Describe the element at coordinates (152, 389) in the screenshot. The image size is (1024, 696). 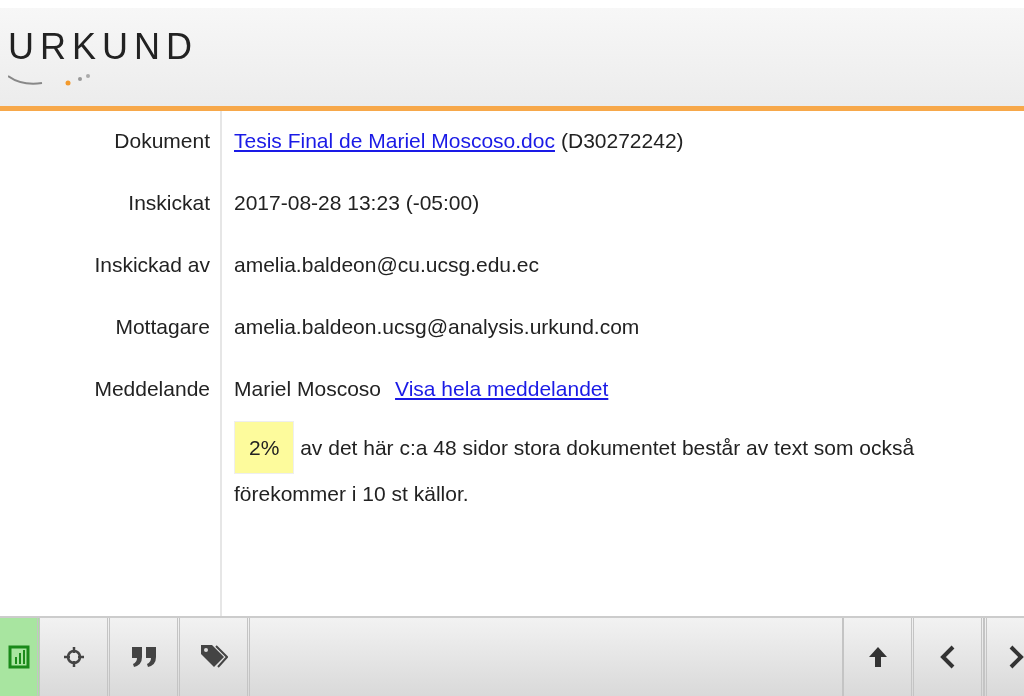
I see `field-label: Meddelande` at that location.